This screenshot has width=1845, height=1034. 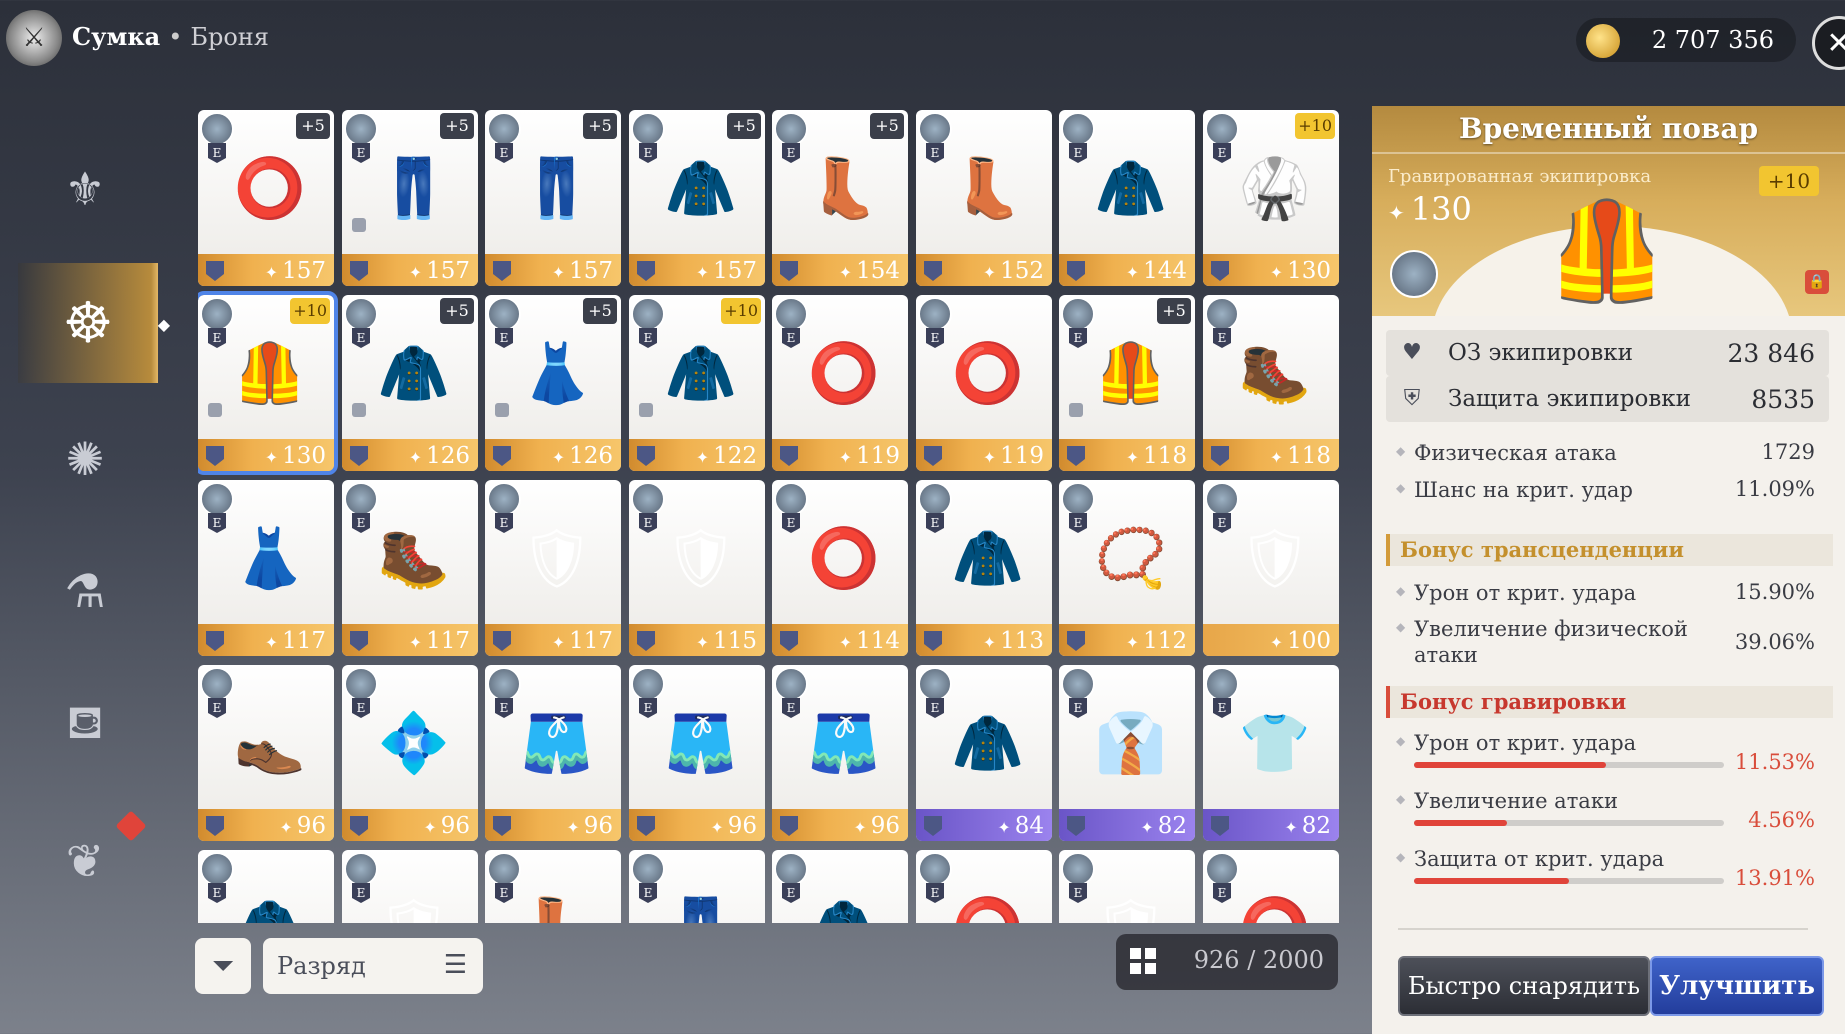 What do you see at coordinates (1609, 550) in the screenshot?
I see `transcendence-section-header: Бонус трансценденции` at bounding box center [1609, 550].